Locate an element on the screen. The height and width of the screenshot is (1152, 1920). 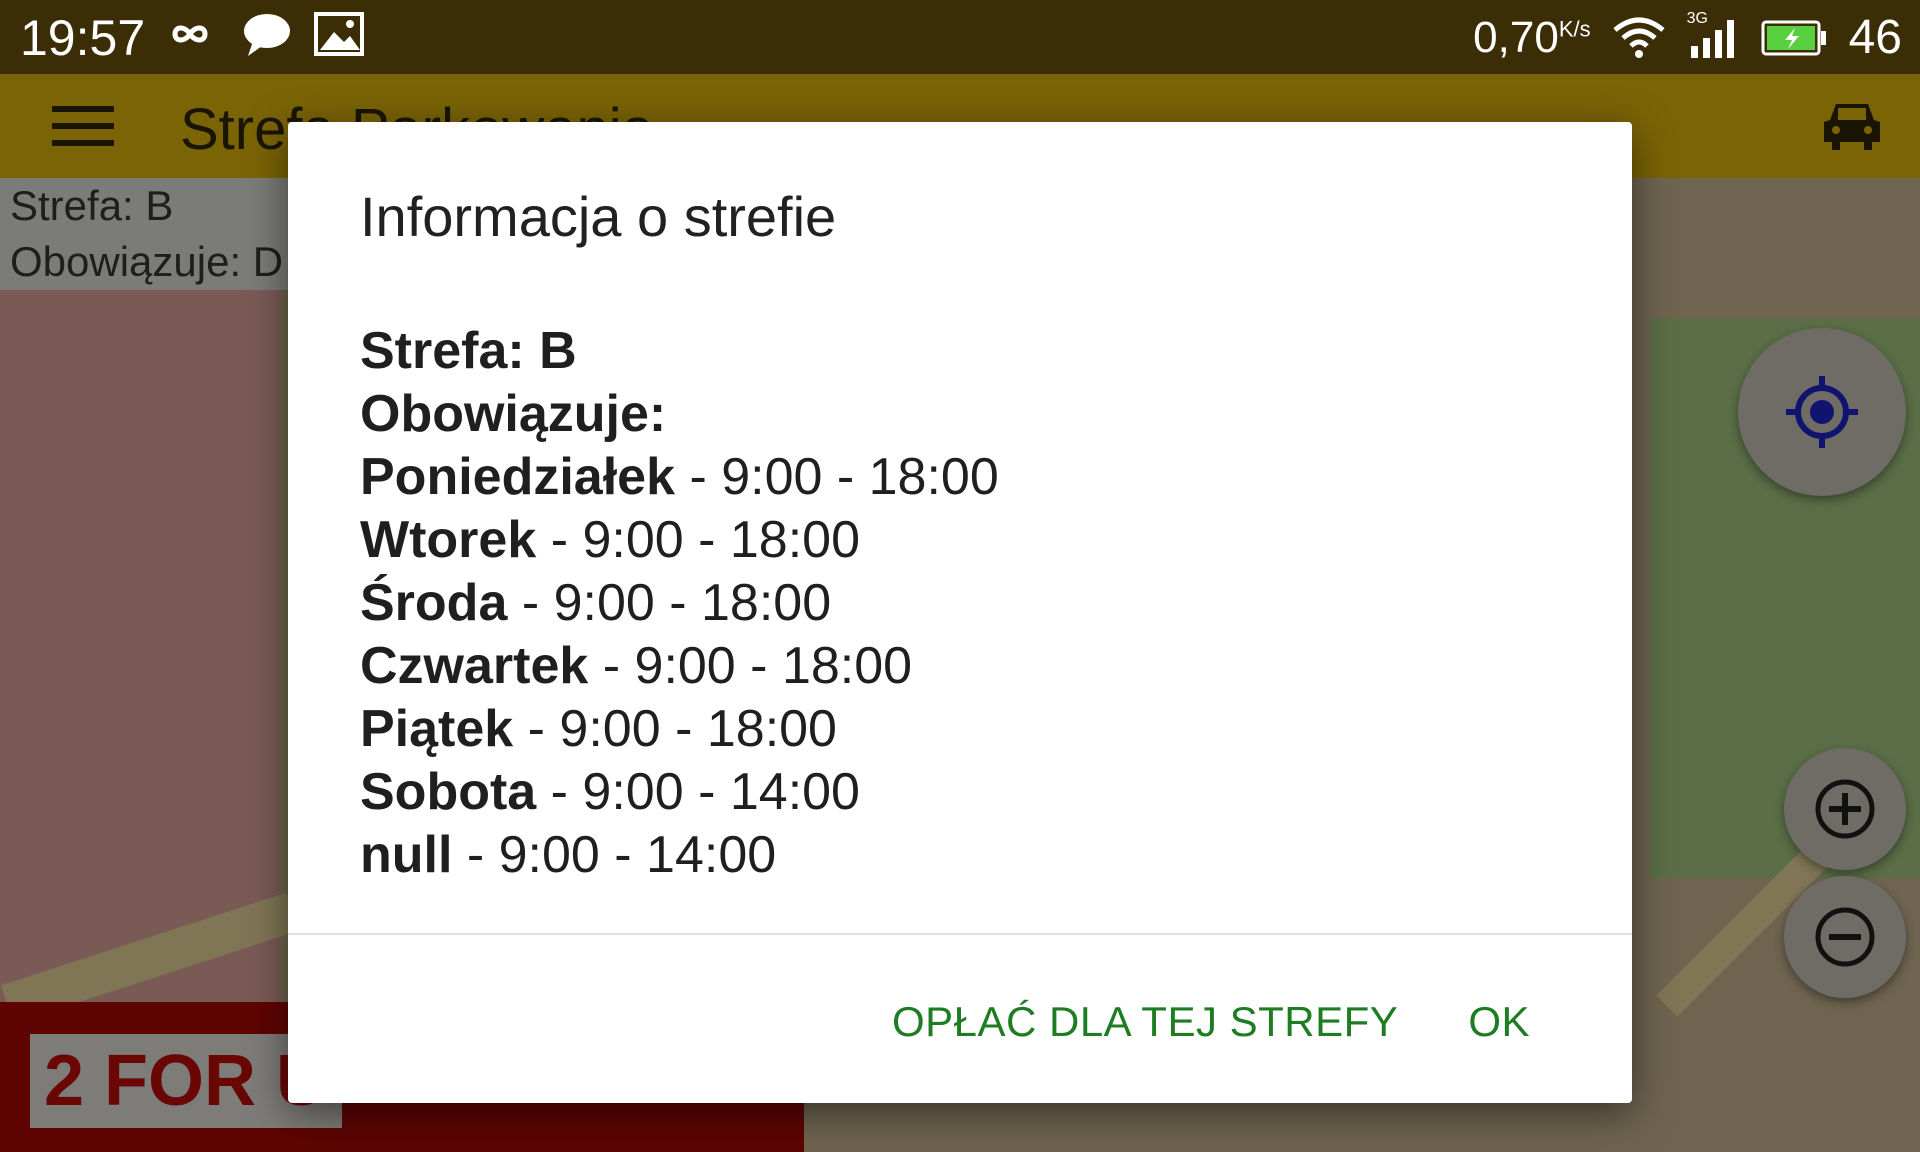
dialog-title: Informacja o strefie is located at coordinates (598, 216).